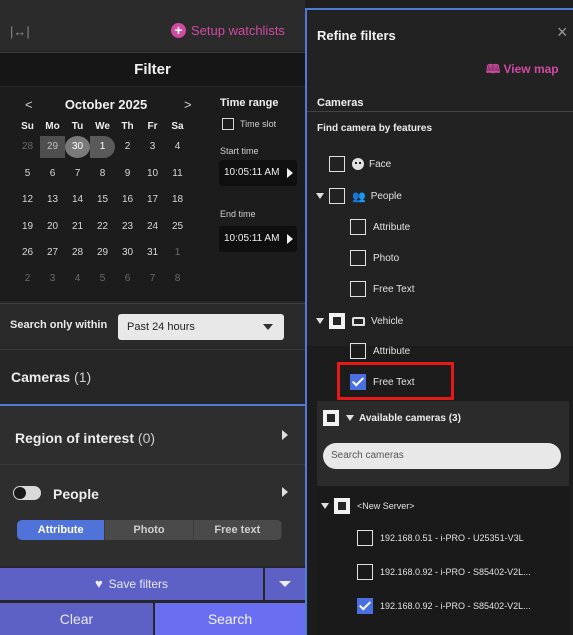  Describe the element at coordinates (562, 32) in the screenshot. I see `close-icon: ×` at that location.